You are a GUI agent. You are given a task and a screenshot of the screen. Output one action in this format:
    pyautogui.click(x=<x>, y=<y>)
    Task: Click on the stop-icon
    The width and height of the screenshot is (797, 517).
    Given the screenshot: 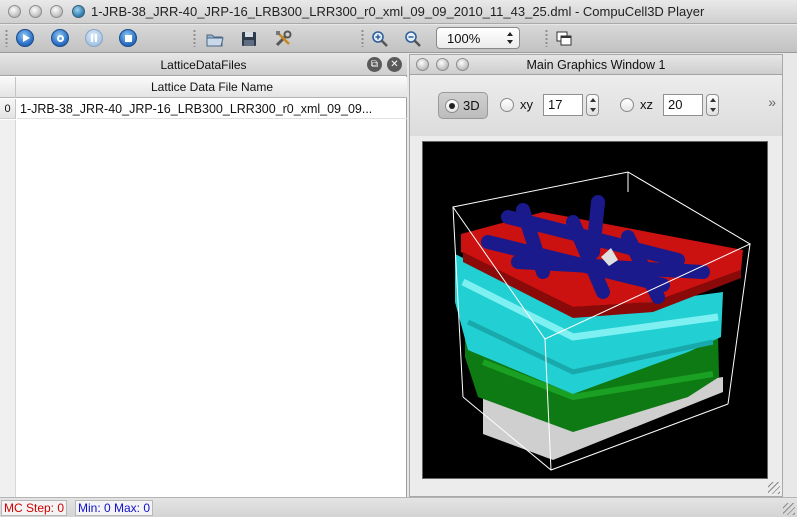 What is the action you would take?
    pyautogui.click(x=128, y=38)
    